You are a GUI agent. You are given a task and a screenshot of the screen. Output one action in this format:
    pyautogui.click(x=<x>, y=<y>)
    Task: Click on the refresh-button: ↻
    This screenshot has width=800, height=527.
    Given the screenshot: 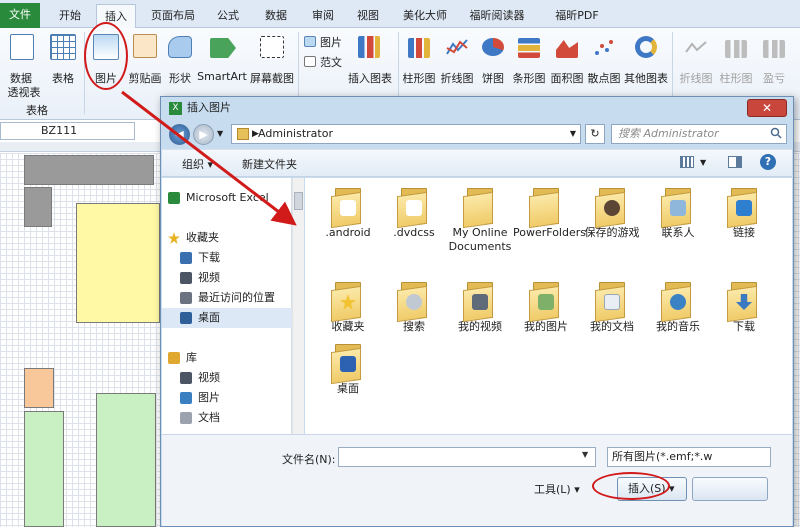 What is the action you would take?
    pyautogui.click(x=595, y=134)
    